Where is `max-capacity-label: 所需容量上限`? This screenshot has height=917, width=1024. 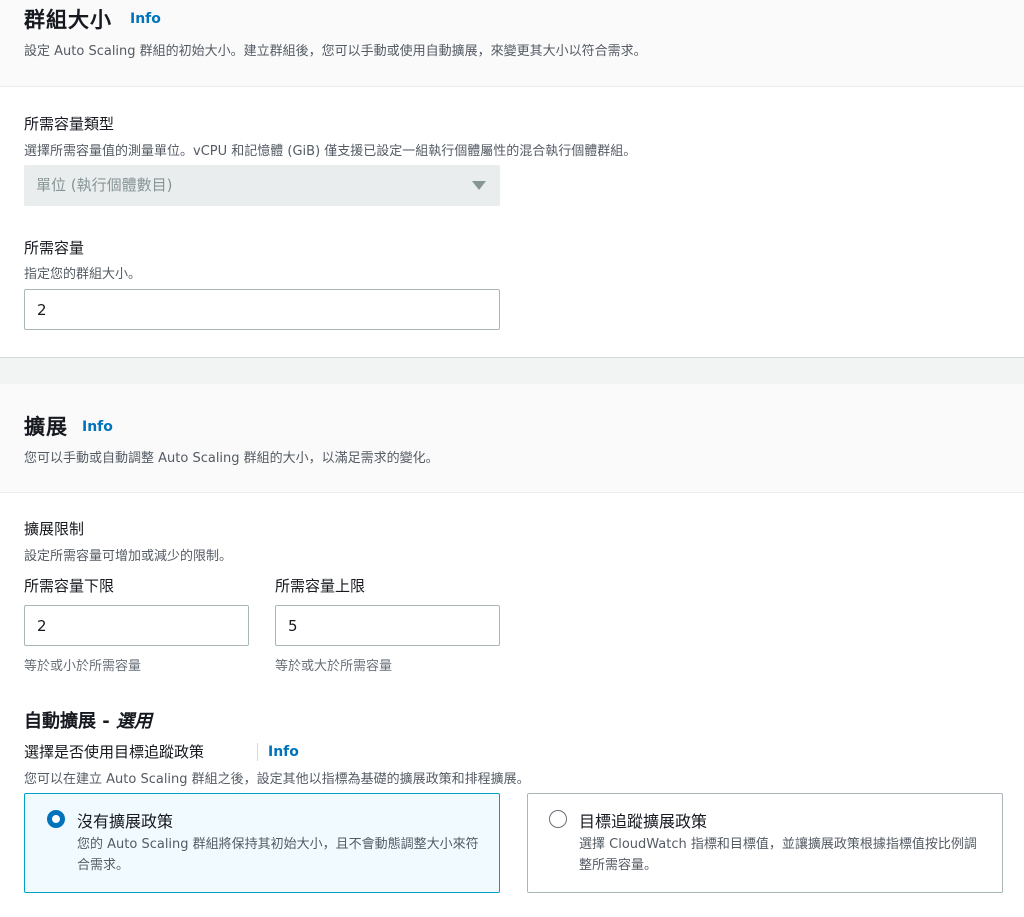 max-capacity-label: 所需容量上限 is located at coordinates (320, 586).